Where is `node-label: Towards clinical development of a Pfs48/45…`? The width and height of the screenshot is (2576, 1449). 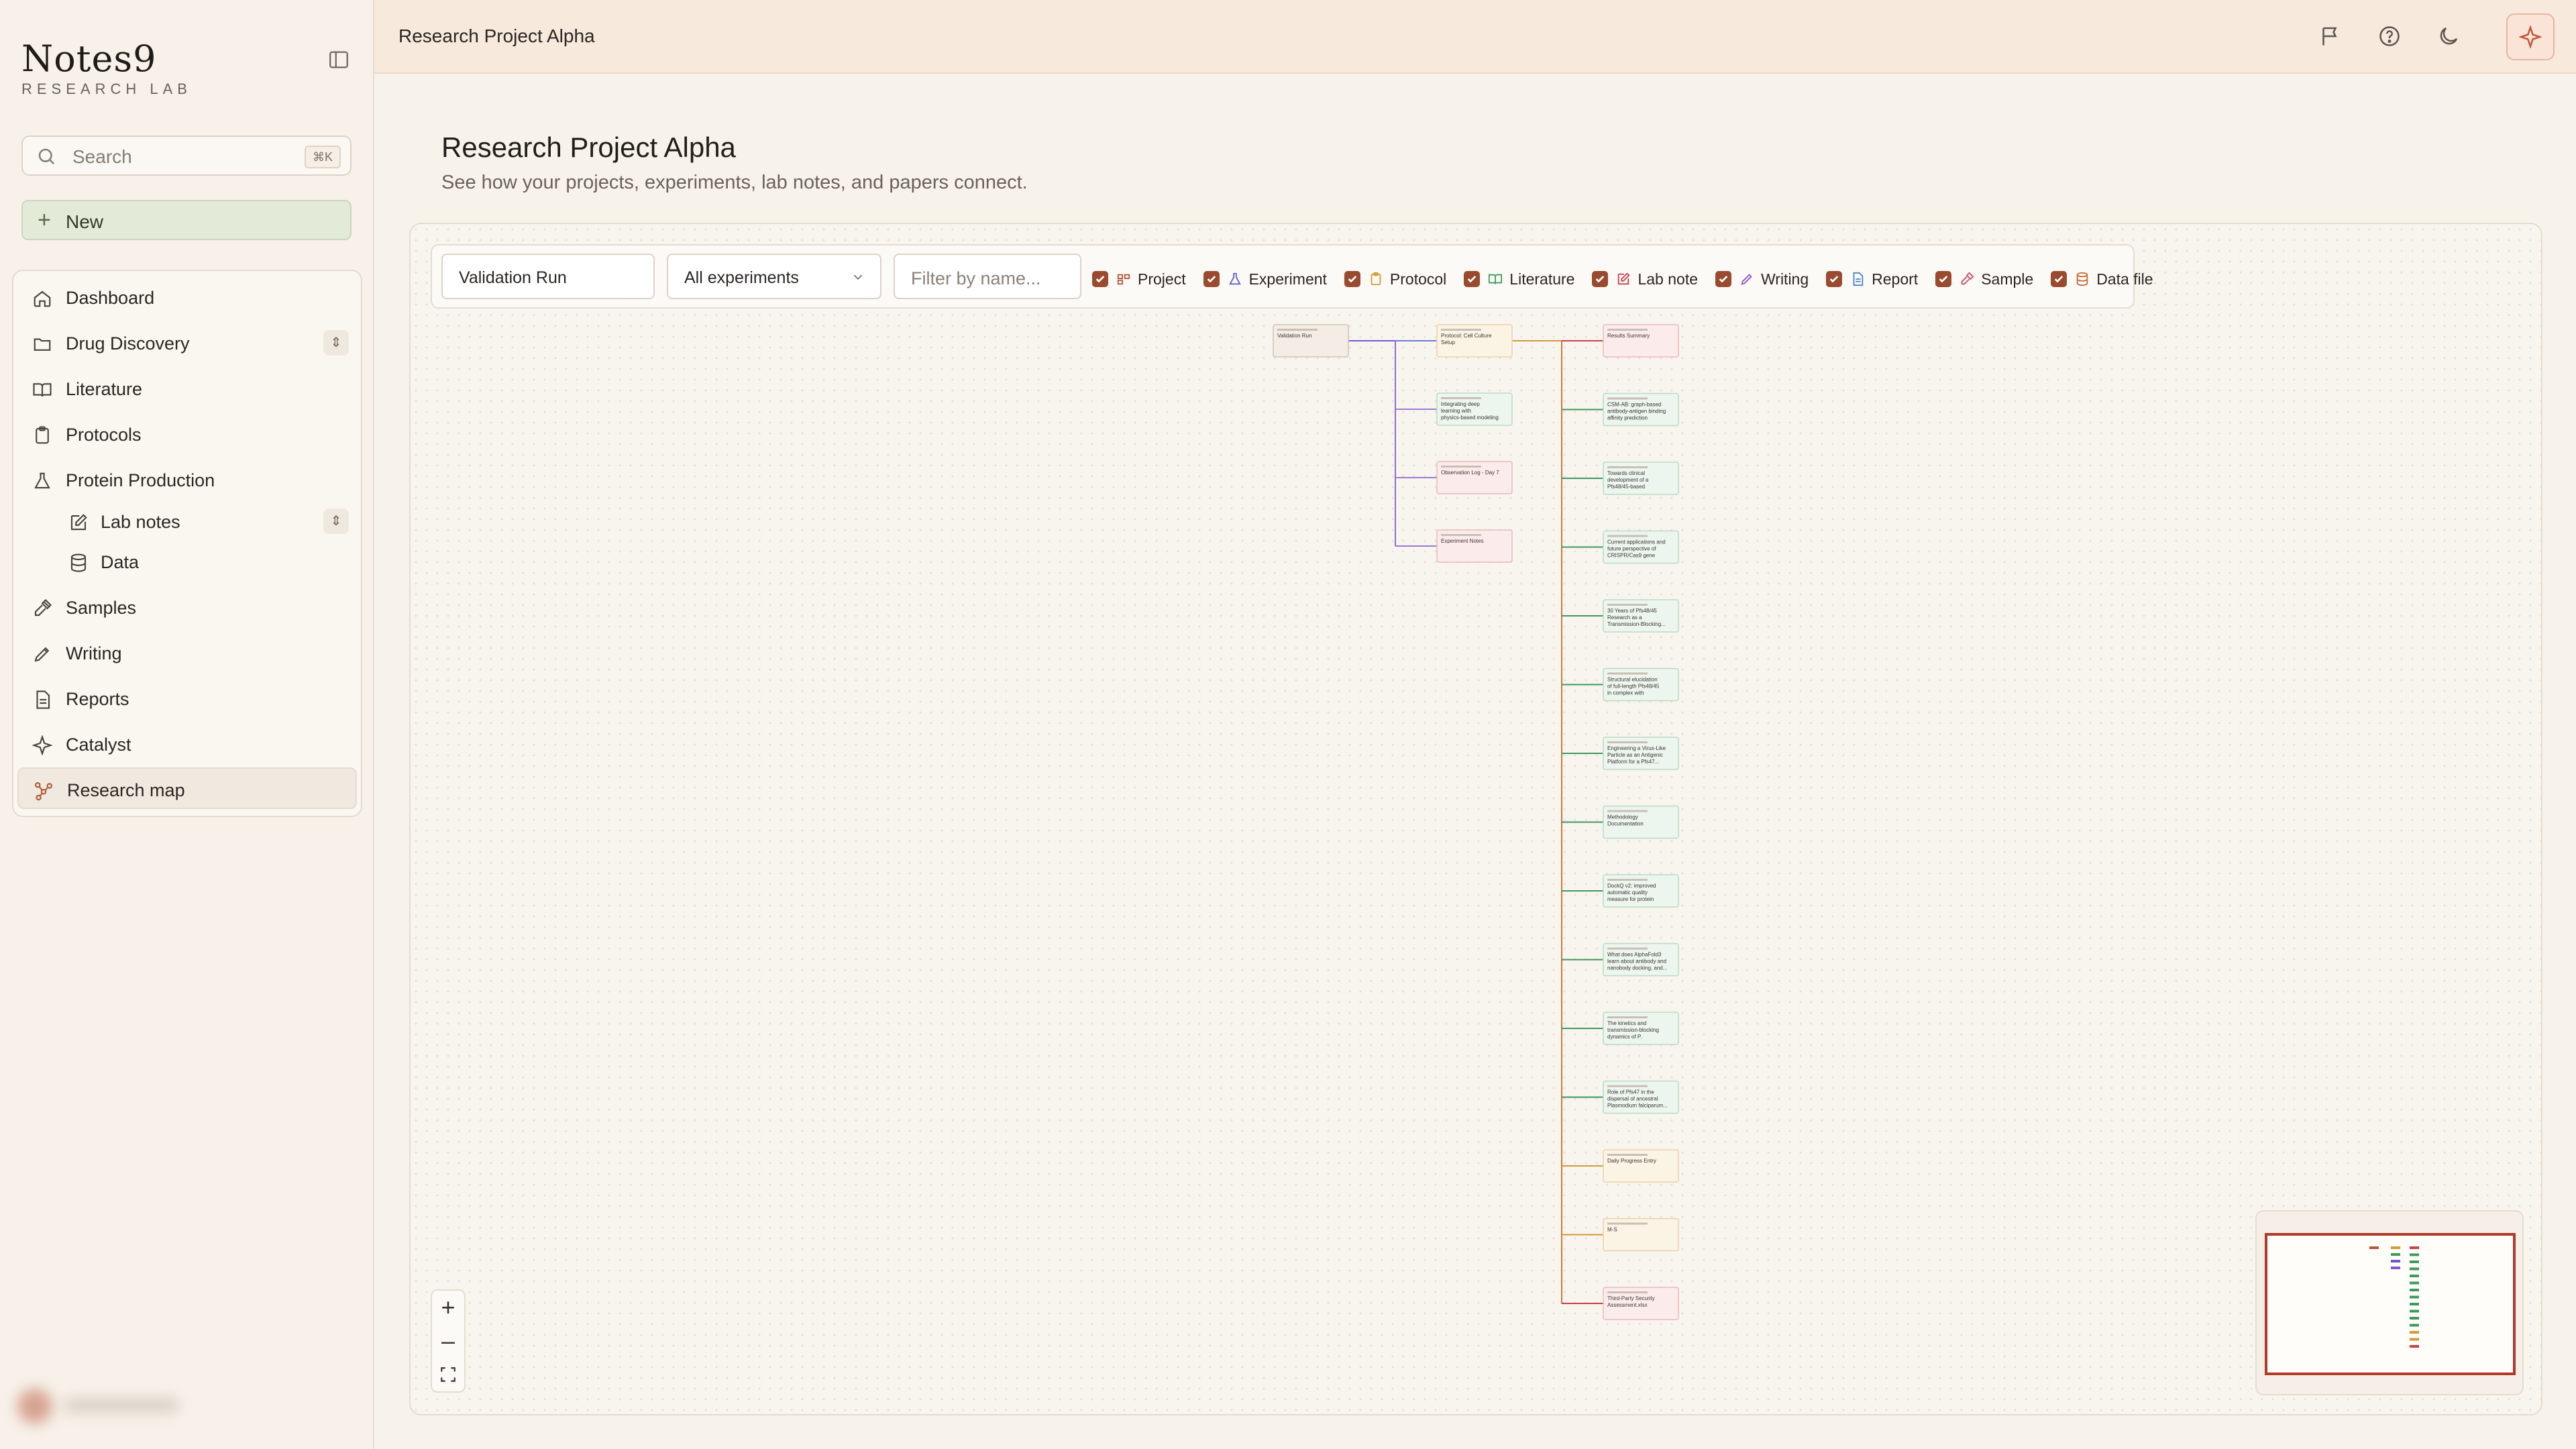
node-label: Towards clinical development of a Pfs48/45… is located at coordinates (1628, 480).